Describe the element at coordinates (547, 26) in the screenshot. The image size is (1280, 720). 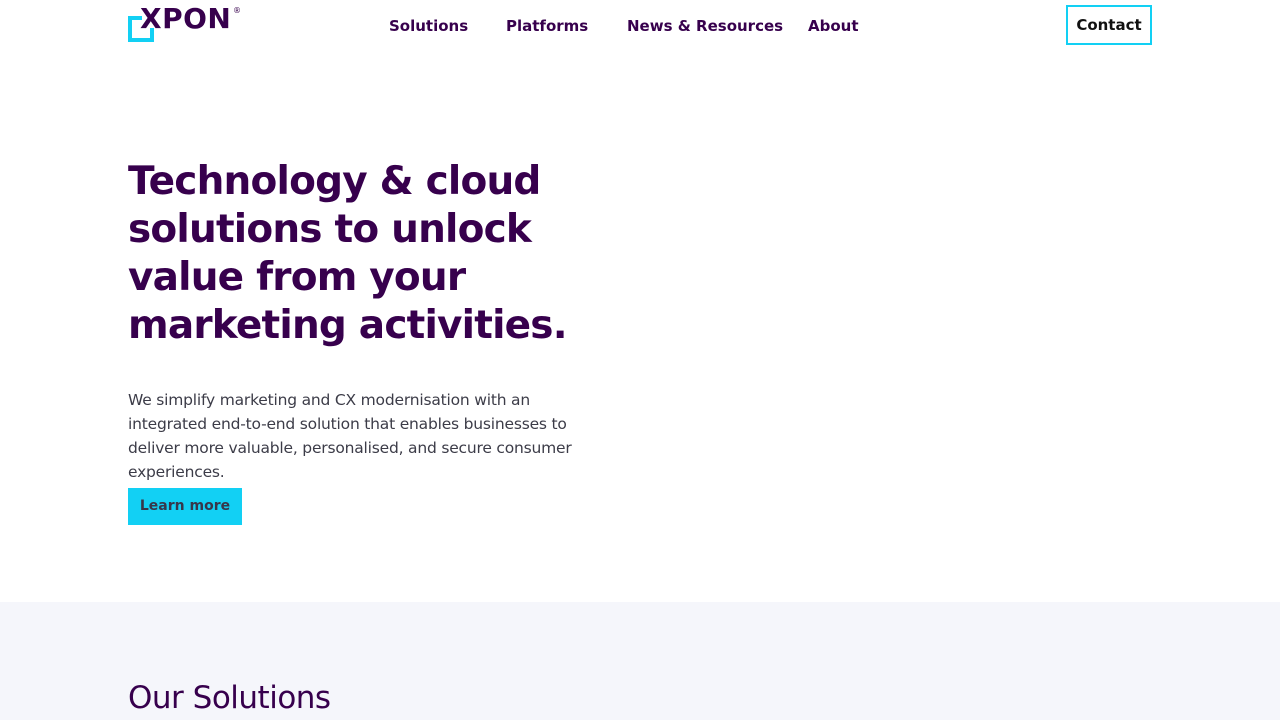
I see `nav-item-platforms: Platforms` at that location.